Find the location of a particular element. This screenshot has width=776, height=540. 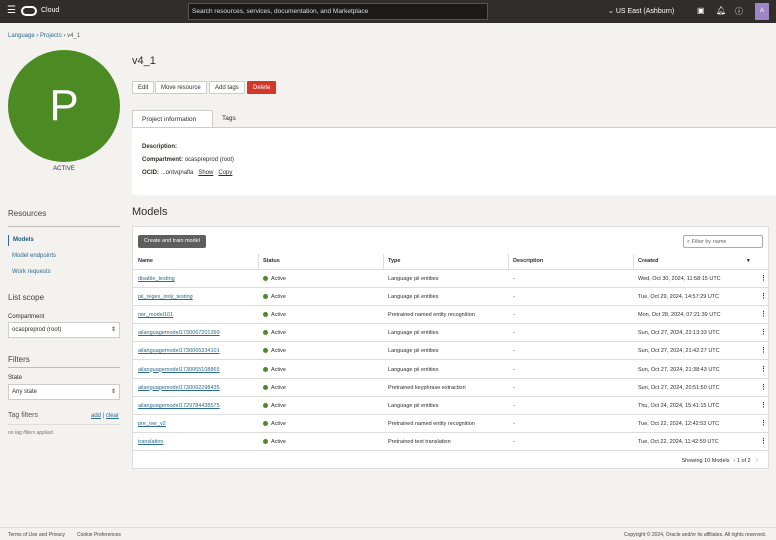

model-name-link: ailanguagemodel1729784438575 is located at coordinates (179, 406).